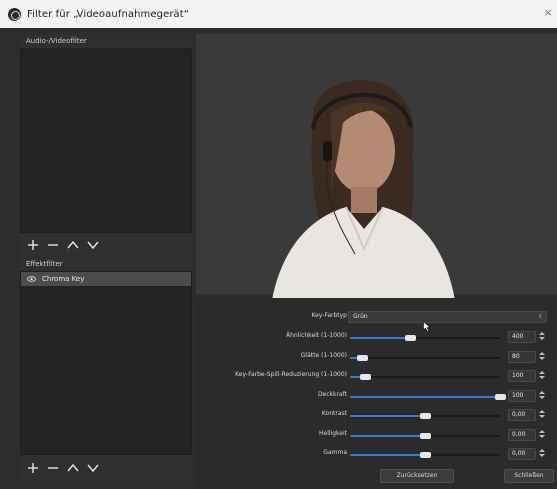 The height and width of the screenshot is (489, 557). Describe the element at coordinates (522, 356) in the screenshot. I see `smoothness-value-input: 80` at that location.